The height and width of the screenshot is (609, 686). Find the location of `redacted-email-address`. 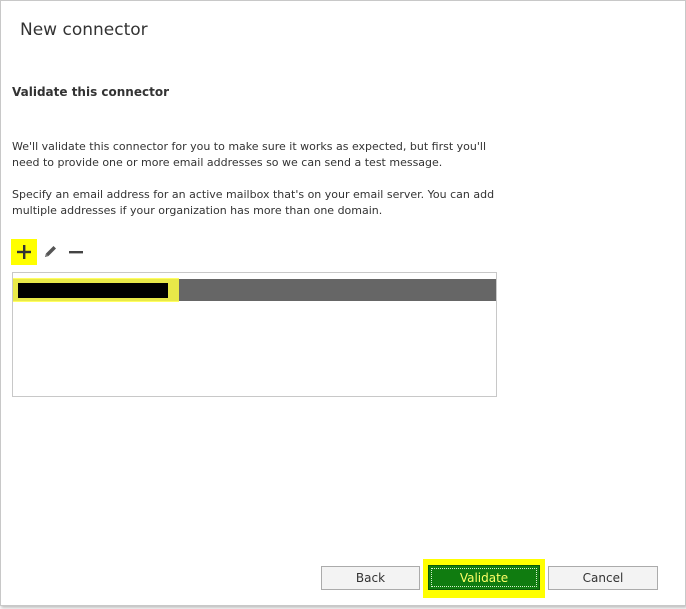

redacted-email-address is located at coordinates (93, 290).